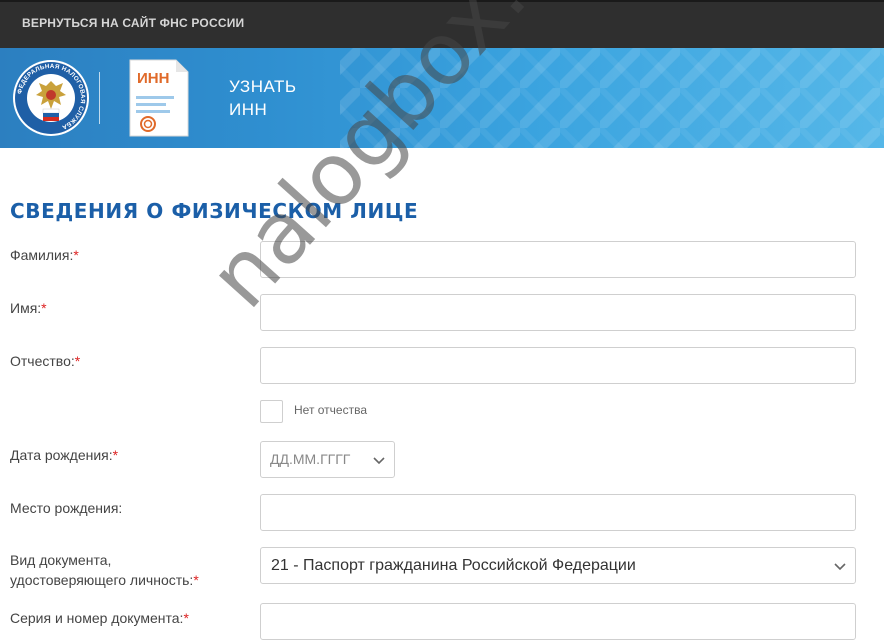  What do you see at coordinates (153, 78) in the screenshot?
I see `svg-text: ИНН` at bounding box center [153, 78].